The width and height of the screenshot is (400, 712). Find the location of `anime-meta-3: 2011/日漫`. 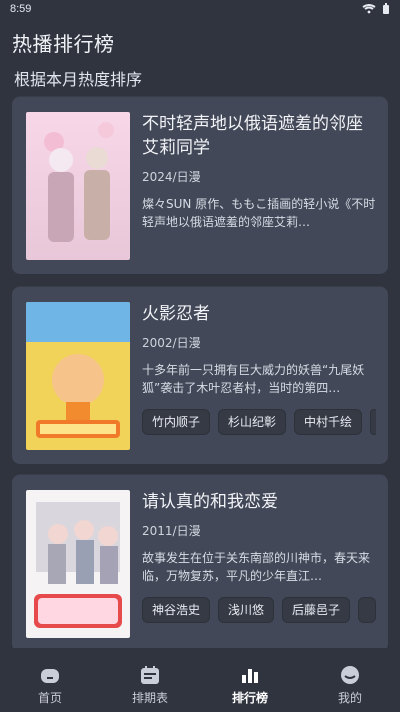

anime-meta-3: 2011/日漫 is located at coordinates (171, 531).